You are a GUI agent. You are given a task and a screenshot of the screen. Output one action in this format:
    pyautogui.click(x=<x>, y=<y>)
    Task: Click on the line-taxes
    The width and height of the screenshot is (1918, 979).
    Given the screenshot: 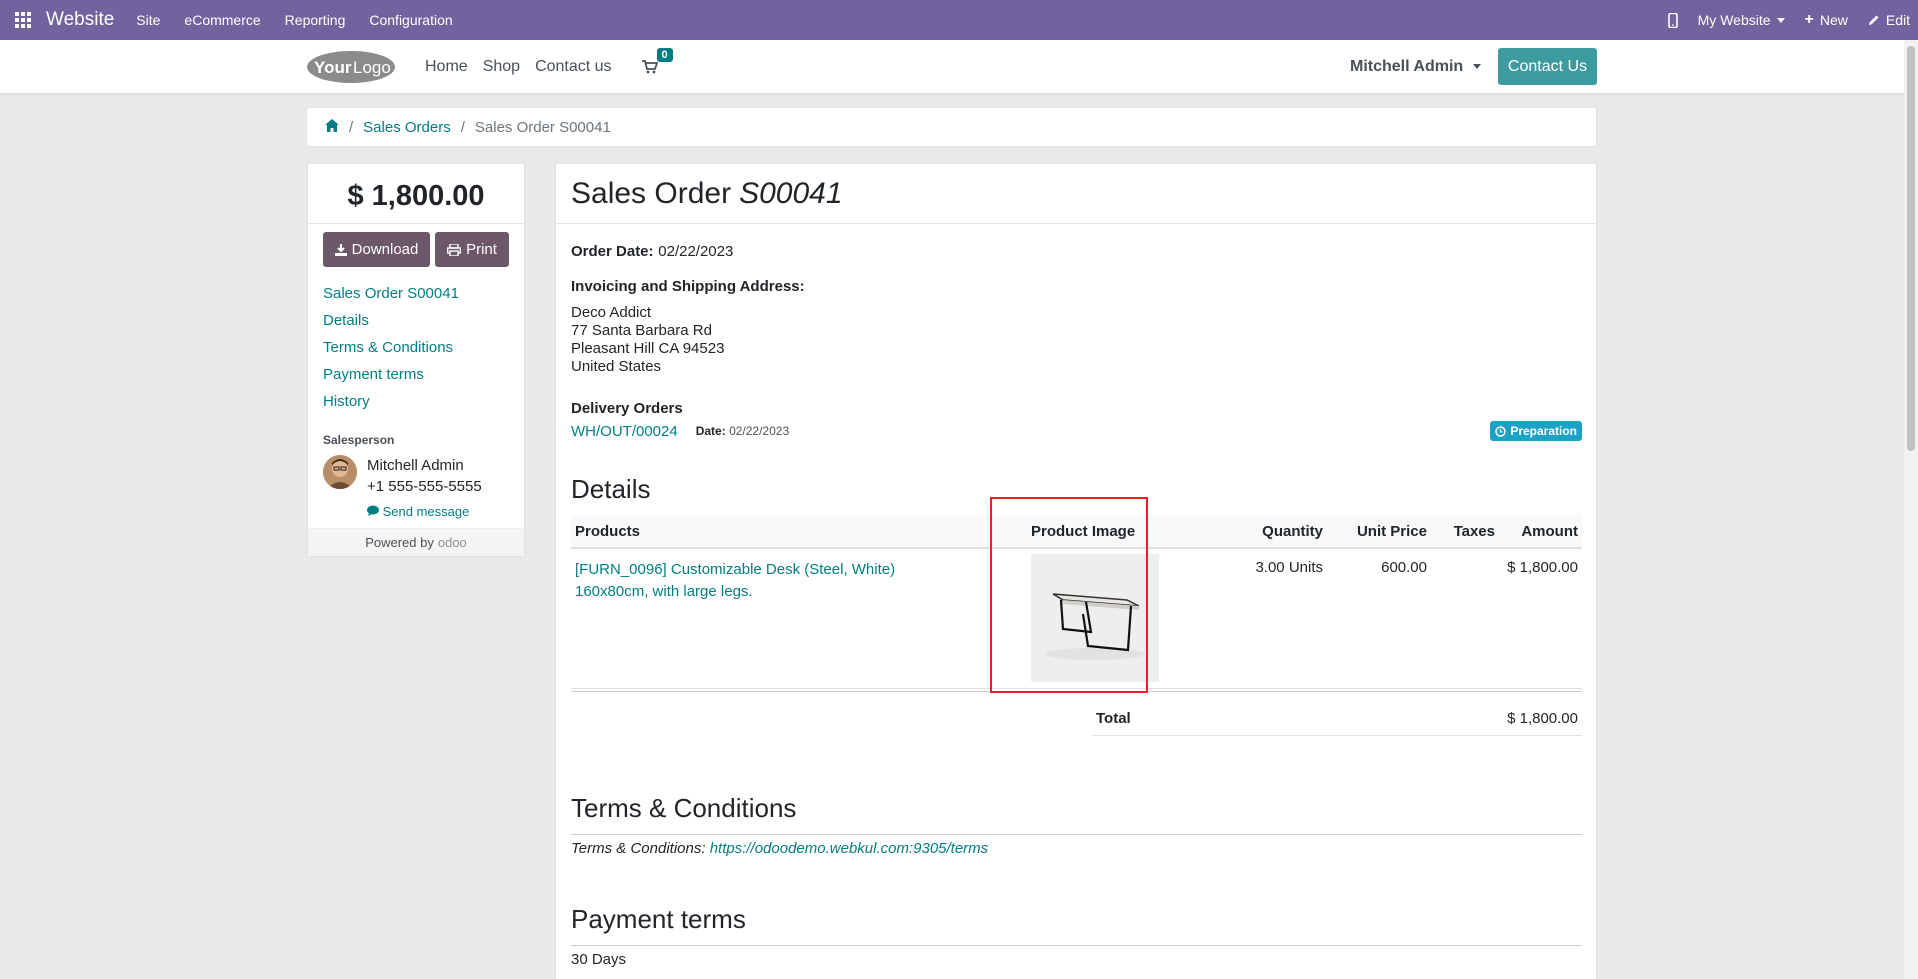 What is the action you would take?
    pyautogui.click(x=1465, y=618)
    